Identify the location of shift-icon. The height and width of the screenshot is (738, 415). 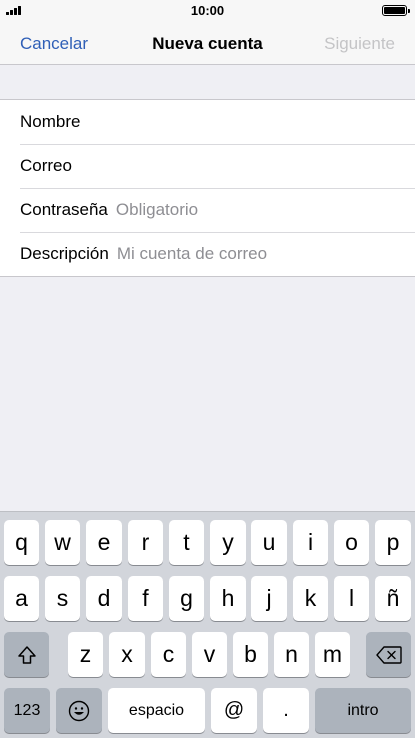
(26, 654).